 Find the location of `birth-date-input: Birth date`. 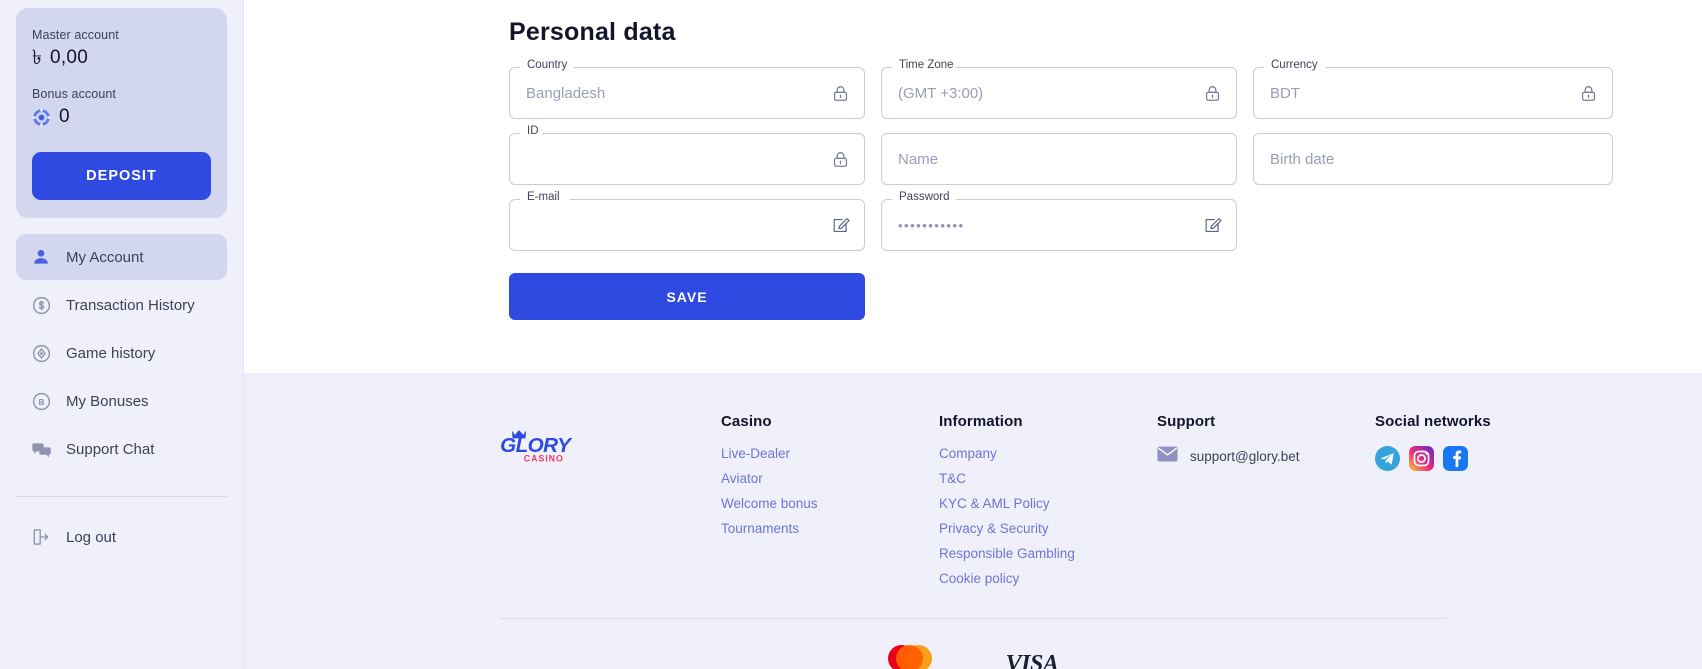

birth-date-input: Birth date is located at coordinates (1434, 159).